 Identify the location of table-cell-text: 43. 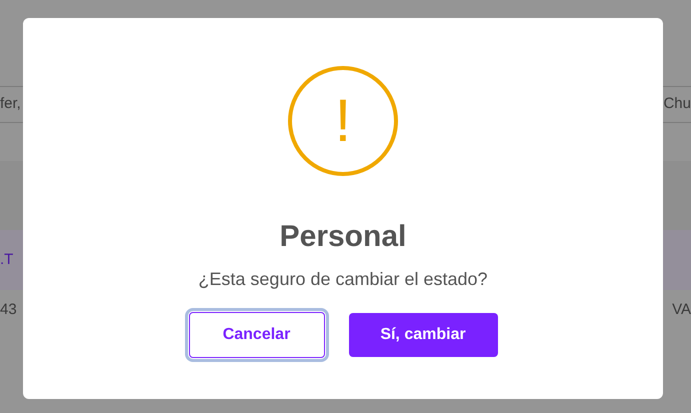
(8, 310).